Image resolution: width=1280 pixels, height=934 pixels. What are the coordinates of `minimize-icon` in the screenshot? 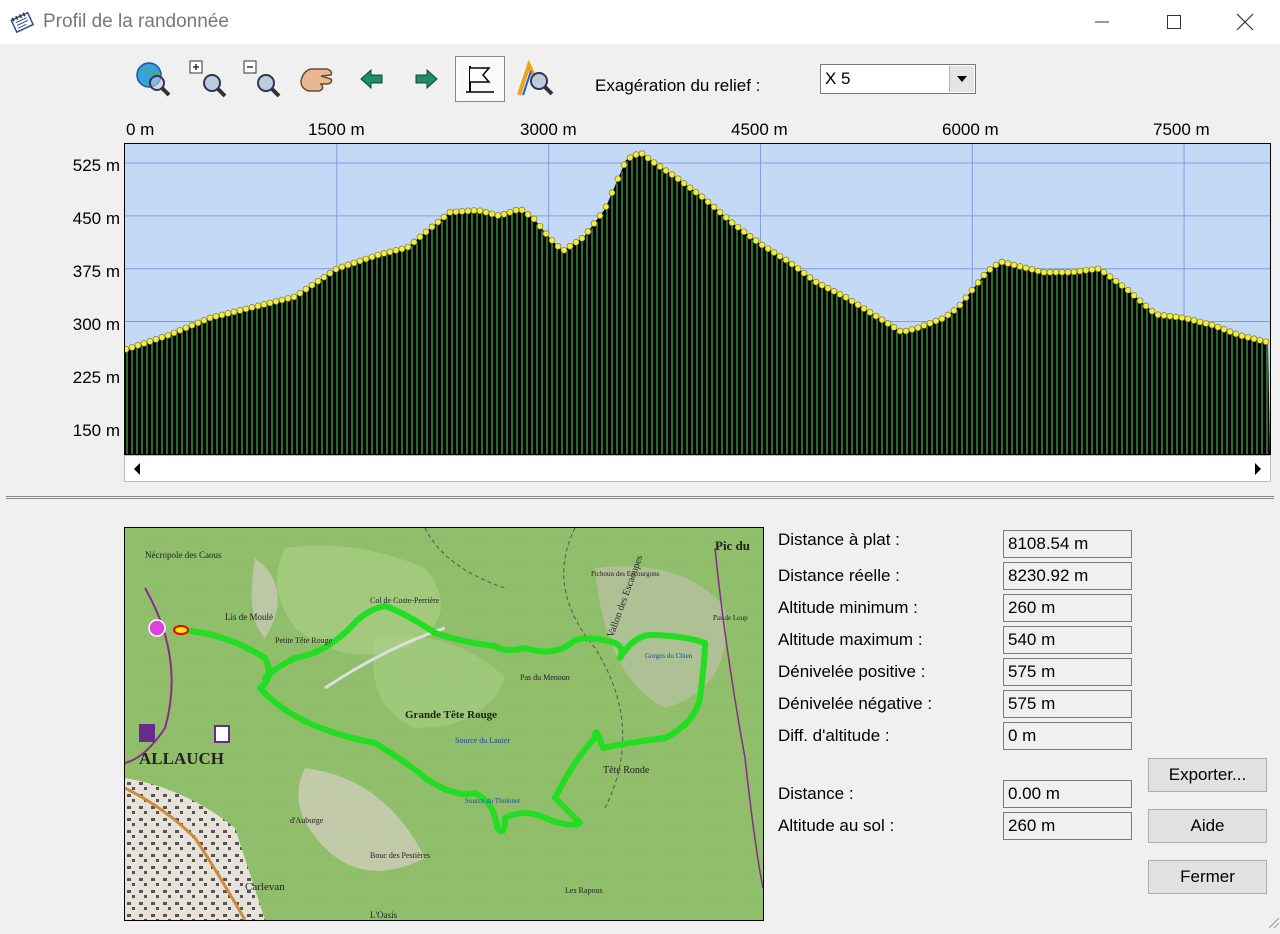 It's located at (1102, 22).